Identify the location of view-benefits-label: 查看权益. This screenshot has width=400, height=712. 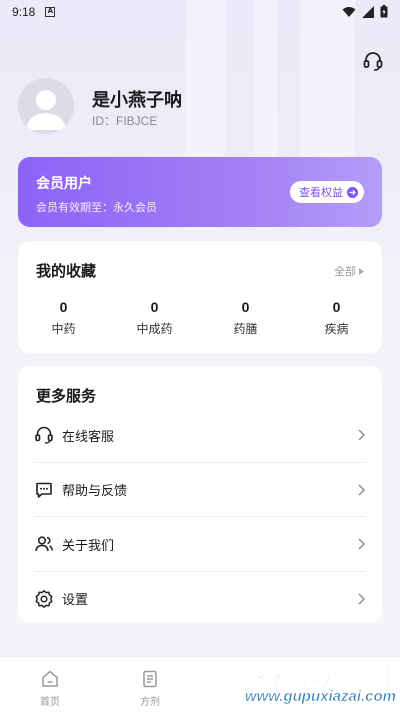
(321, 192).